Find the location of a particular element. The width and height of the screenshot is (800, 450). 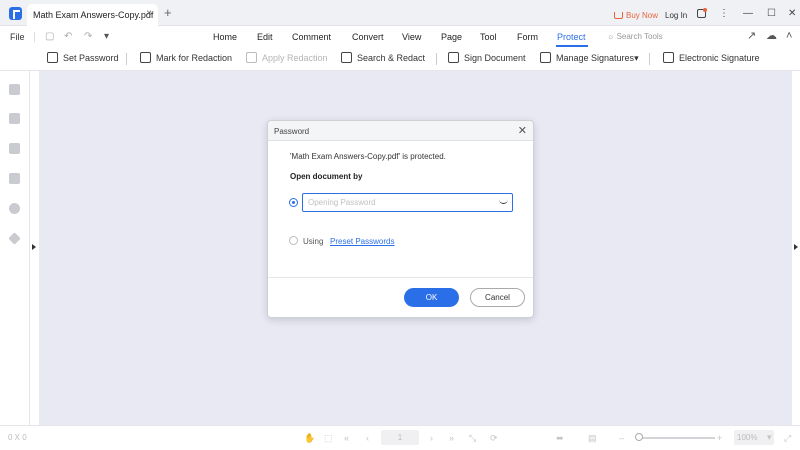

zoom-out-icon: – is located at coordinates (621, 438).